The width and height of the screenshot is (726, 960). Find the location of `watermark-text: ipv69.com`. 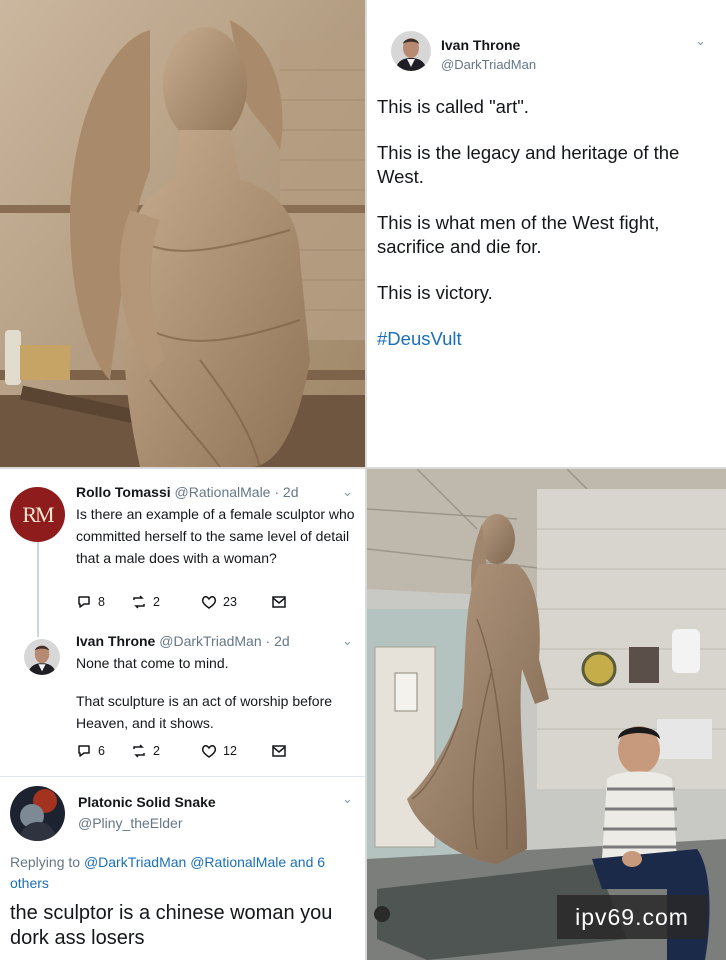

watermark-text: ipv69.com is located at coordinates (632, 916).